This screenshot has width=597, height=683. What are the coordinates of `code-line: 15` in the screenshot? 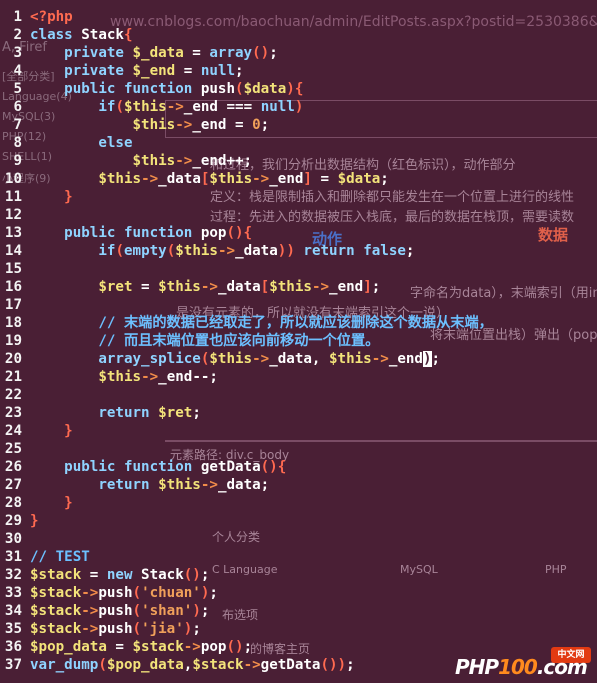 It's located at (15, 269).